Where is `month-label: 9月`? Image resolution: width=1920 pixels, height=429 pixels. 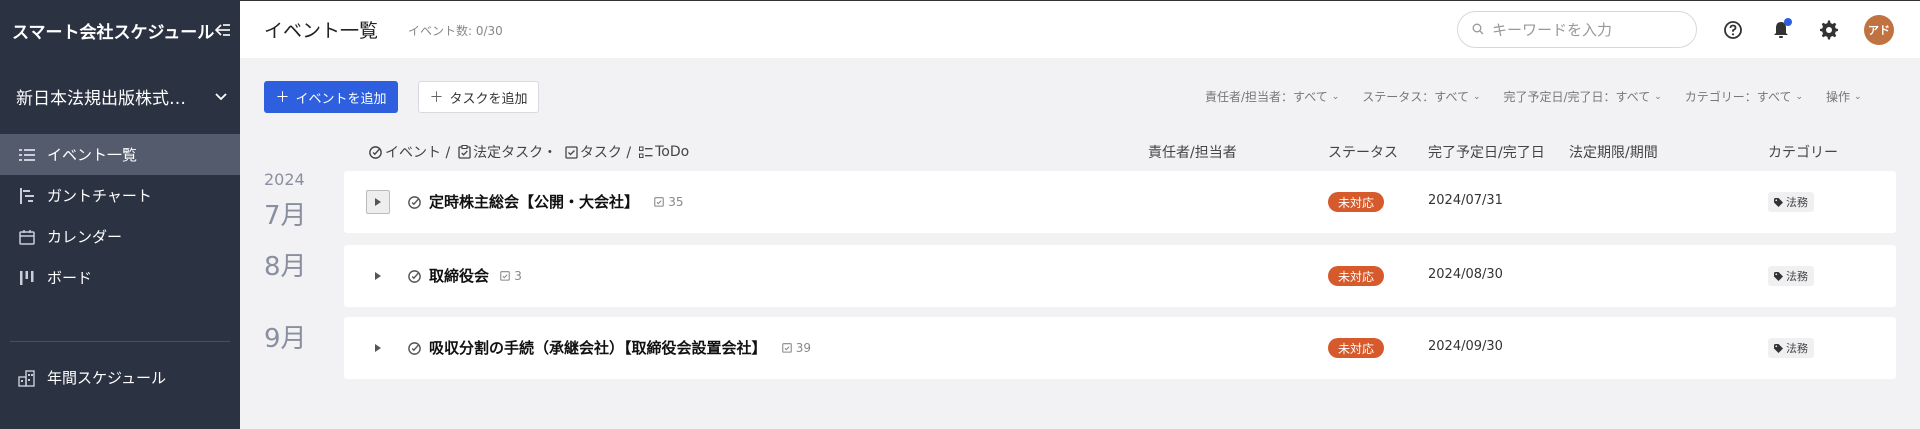 month-label: 9月 is located at coordinates (285, 339).